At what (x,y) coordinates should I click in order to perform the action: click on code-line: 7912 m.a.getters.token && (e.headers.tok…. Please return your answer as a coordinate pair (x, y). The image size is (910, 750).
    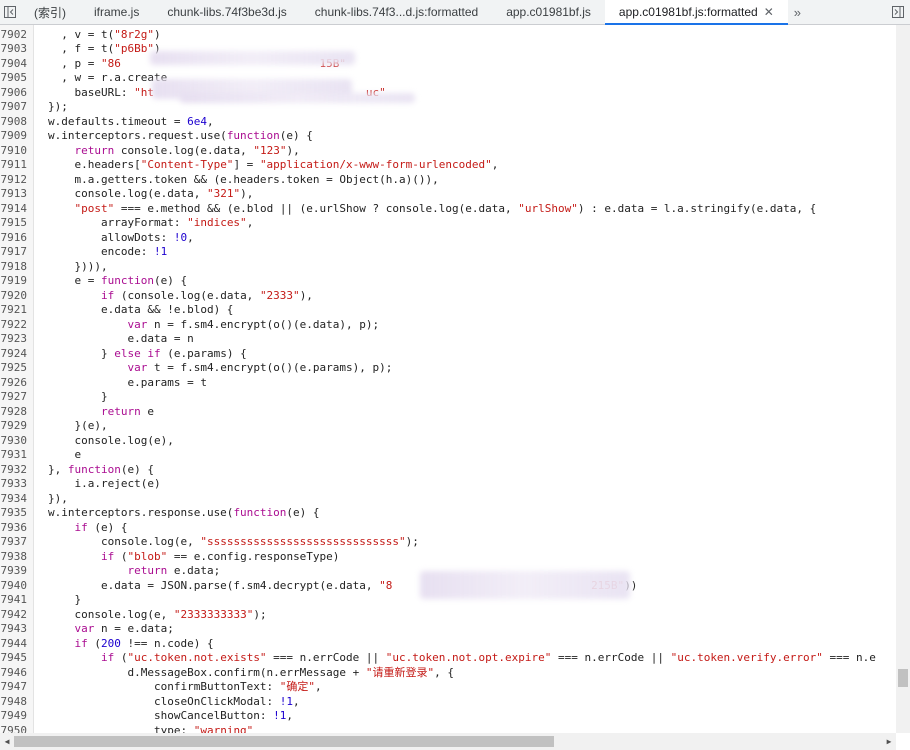
    Looking at the image, I should click on (448, 180).